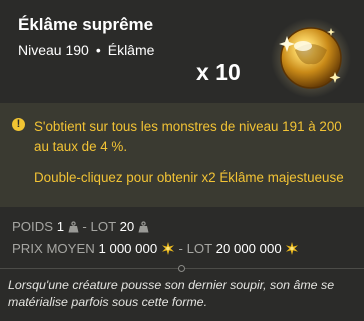 This screenshot has width=364, height=321. What do you see at coordinates (218, 72) in the screenshot?
I see `item-quantity: x 10` at bounding box center [218, 72].